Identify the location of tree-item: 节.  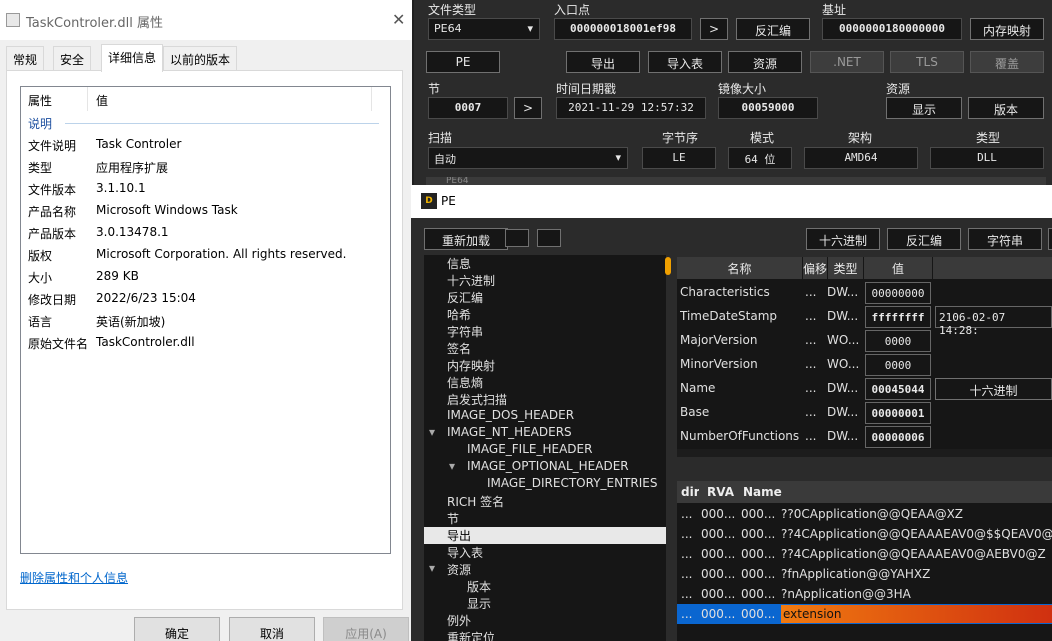
(545, 518).